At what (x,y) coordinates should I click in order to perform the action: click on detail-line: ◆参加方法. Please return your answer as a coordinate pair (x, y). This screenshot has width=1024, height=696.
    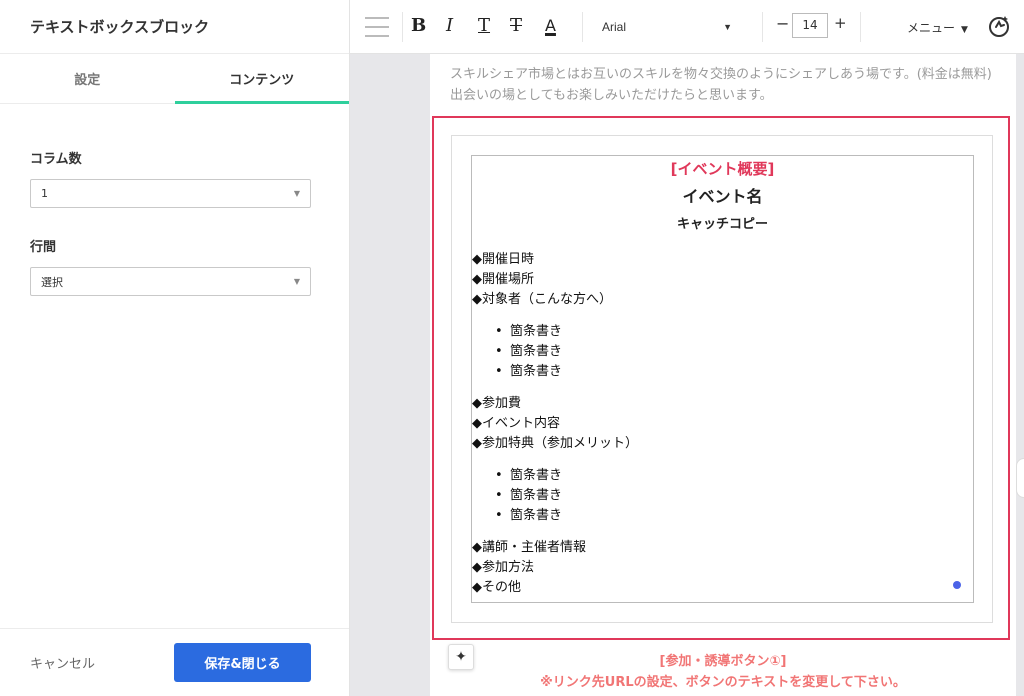
    Looking at the image, I should click on (503, 567).